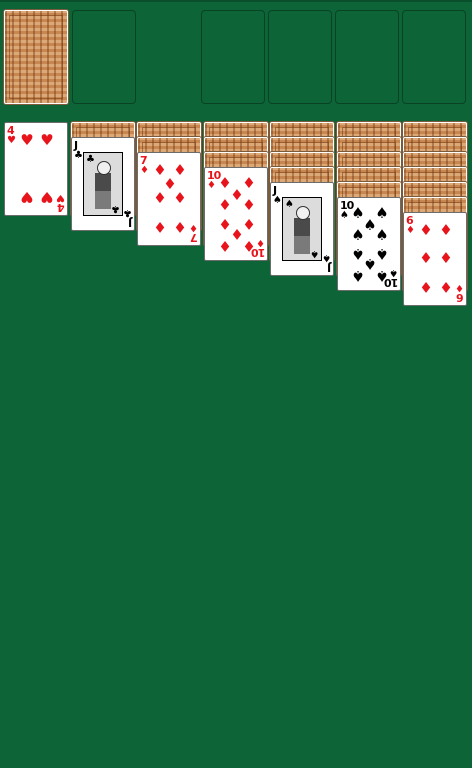 The width and height of the screenshot is (472, 768). I want to click on corner-rank-bottom: 4, so click(61, 207).